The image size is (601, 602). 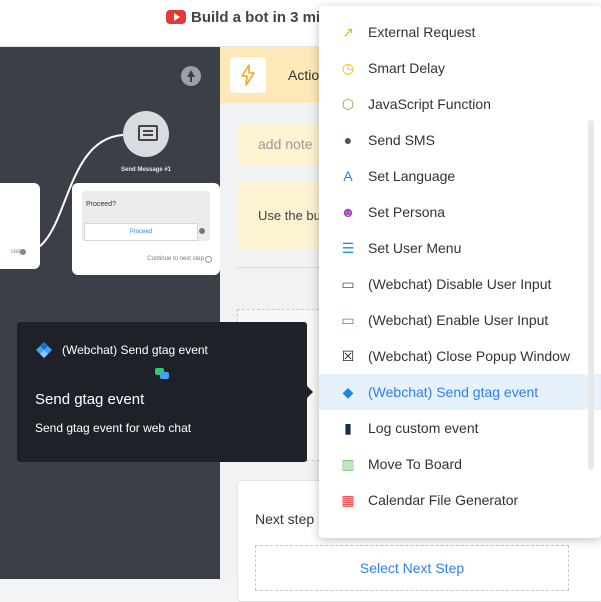 I want to click on note-placeholder: add note, so click(x=285, y=144).